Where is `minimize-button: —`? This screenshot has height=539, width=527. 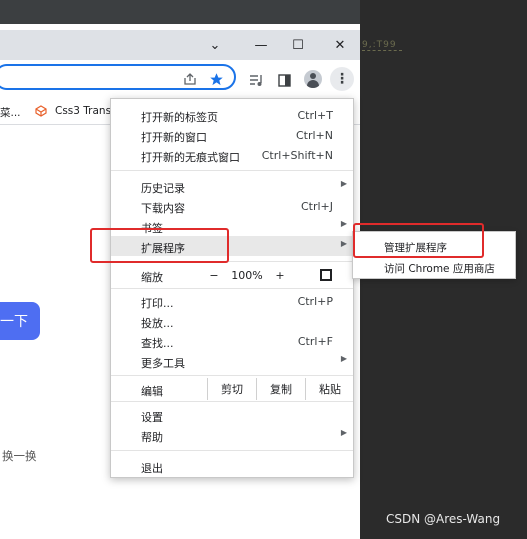 minimize-button: — is located at coordinates (261, 45).